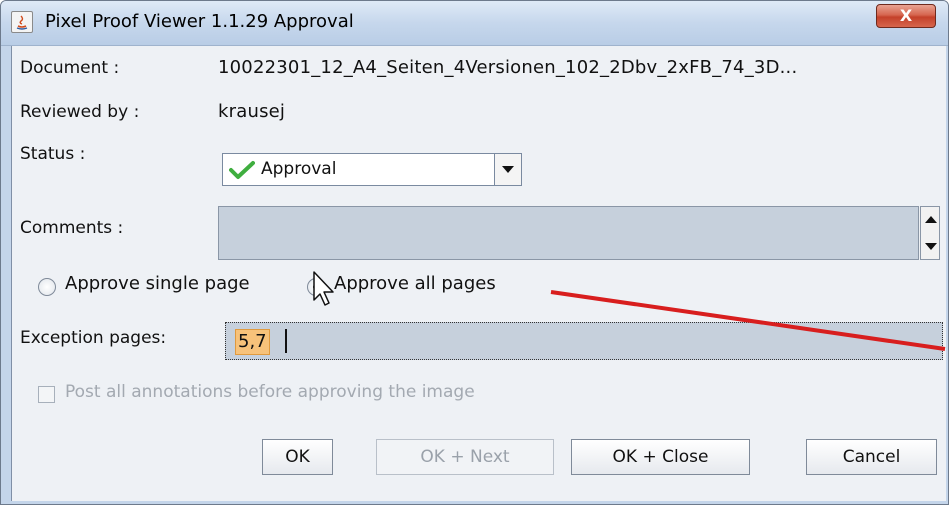  I want to click on comments-label: Comments :, so click(72, 228).